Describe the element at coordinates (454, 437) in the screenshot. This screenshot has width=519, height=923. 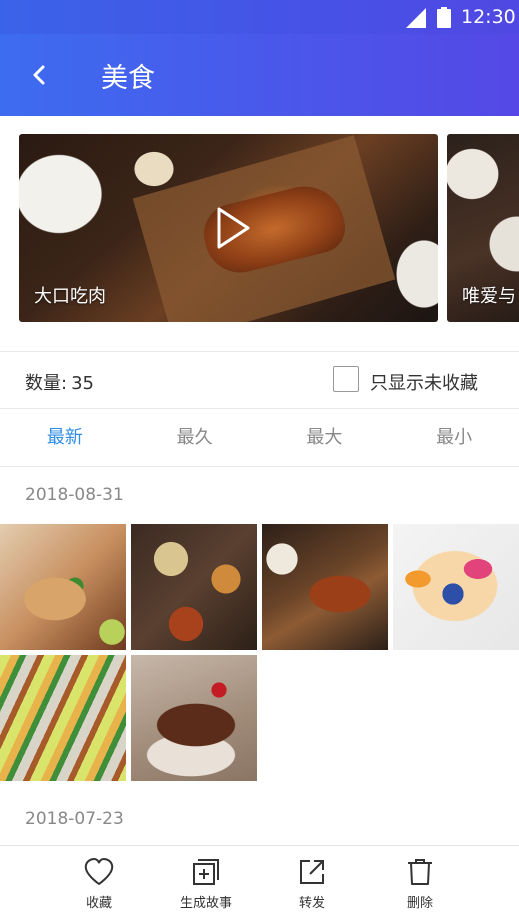
I see `tab-smallest: 最小` at that location.